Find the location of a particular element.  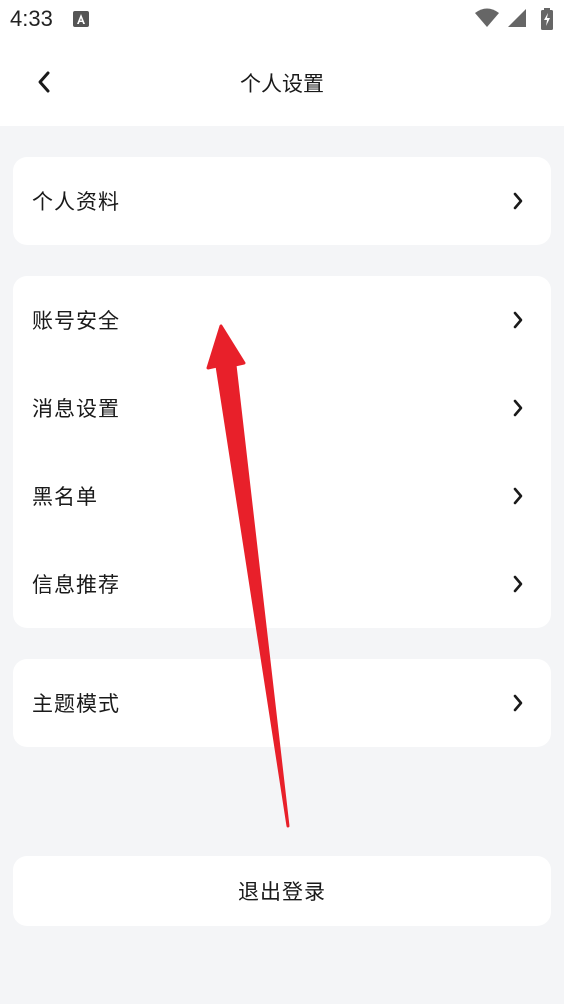

row-theme-mode: 主题模式 is located at coordinates (282, 703).